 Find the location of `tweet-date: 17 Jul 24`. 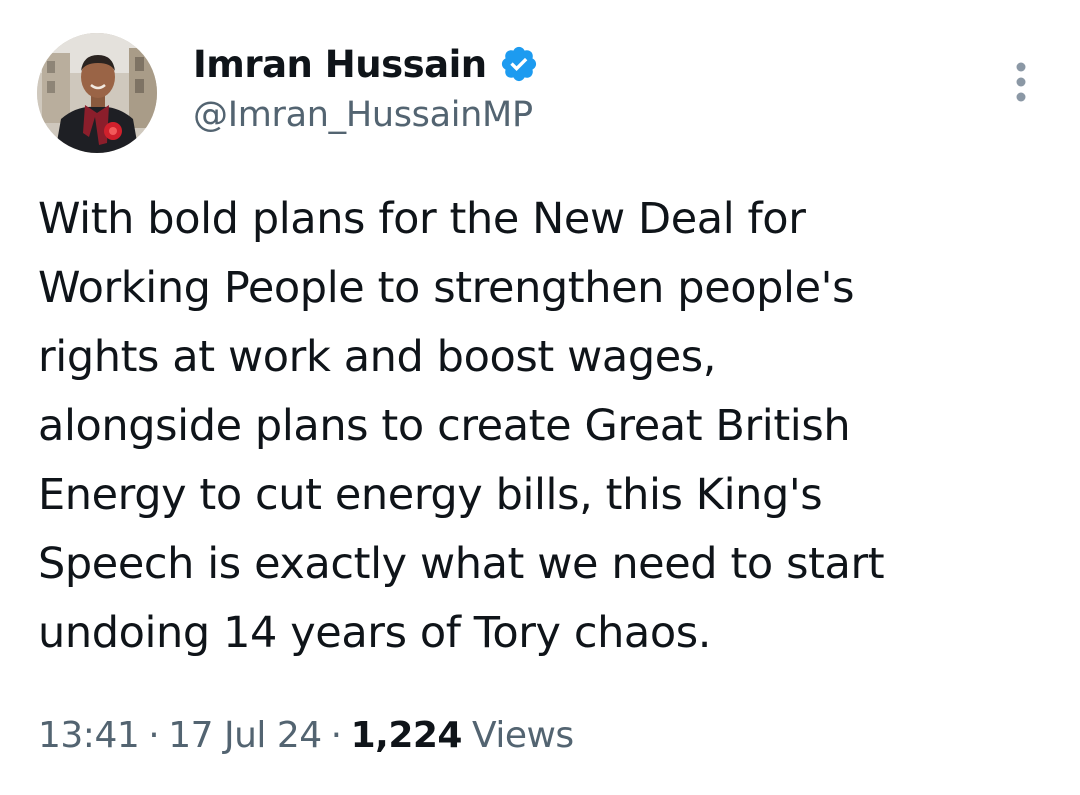

tweet-date: 17 Jul 24 is located at coordinates (245, 735).